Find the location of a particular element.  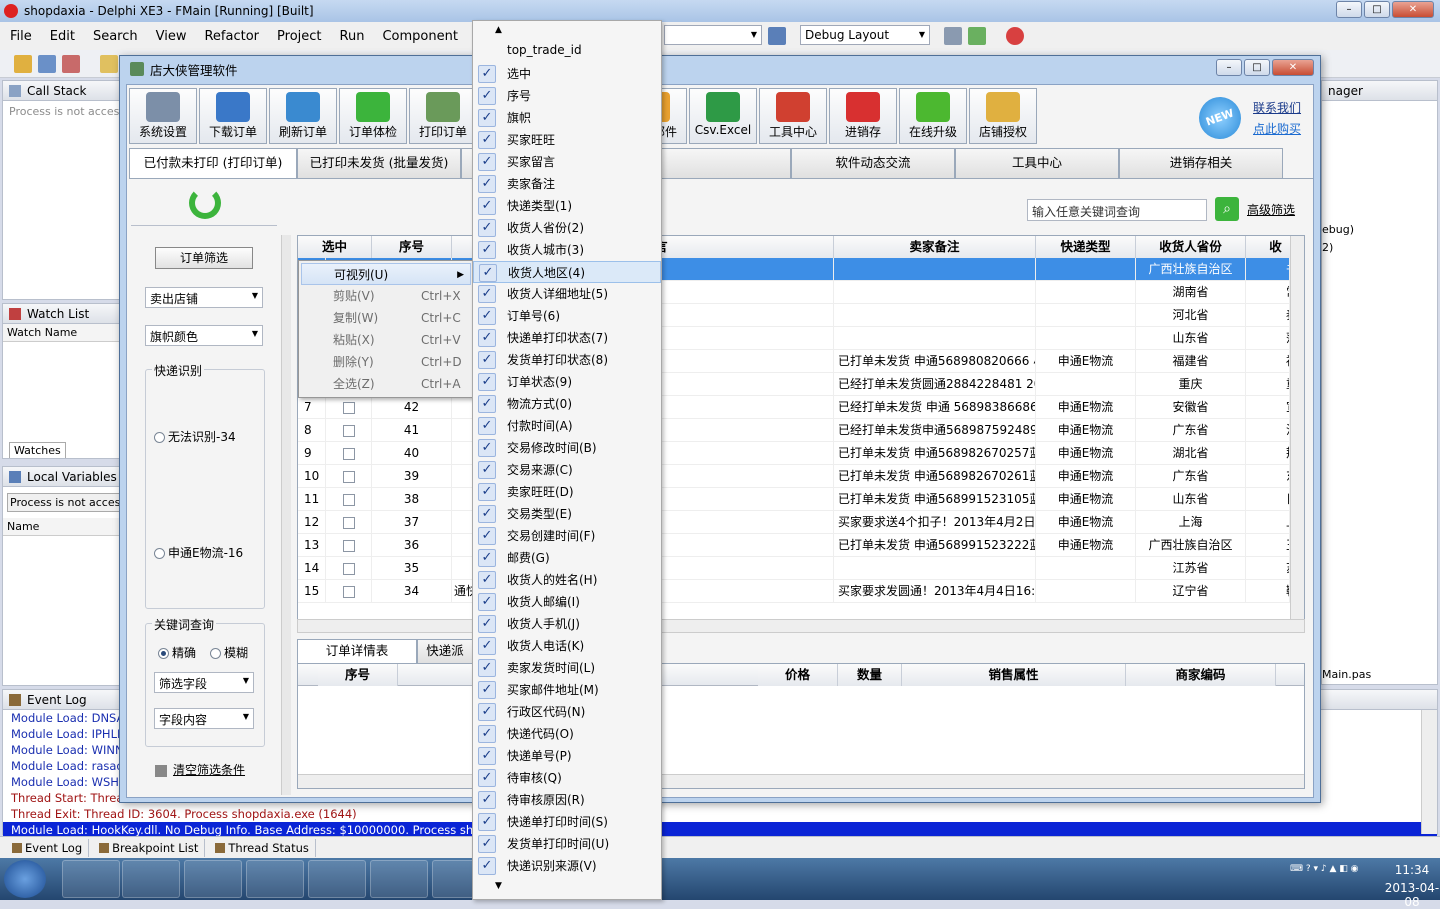

ide-bottom-tab: Thread Status is located at coordinates (262, 847).